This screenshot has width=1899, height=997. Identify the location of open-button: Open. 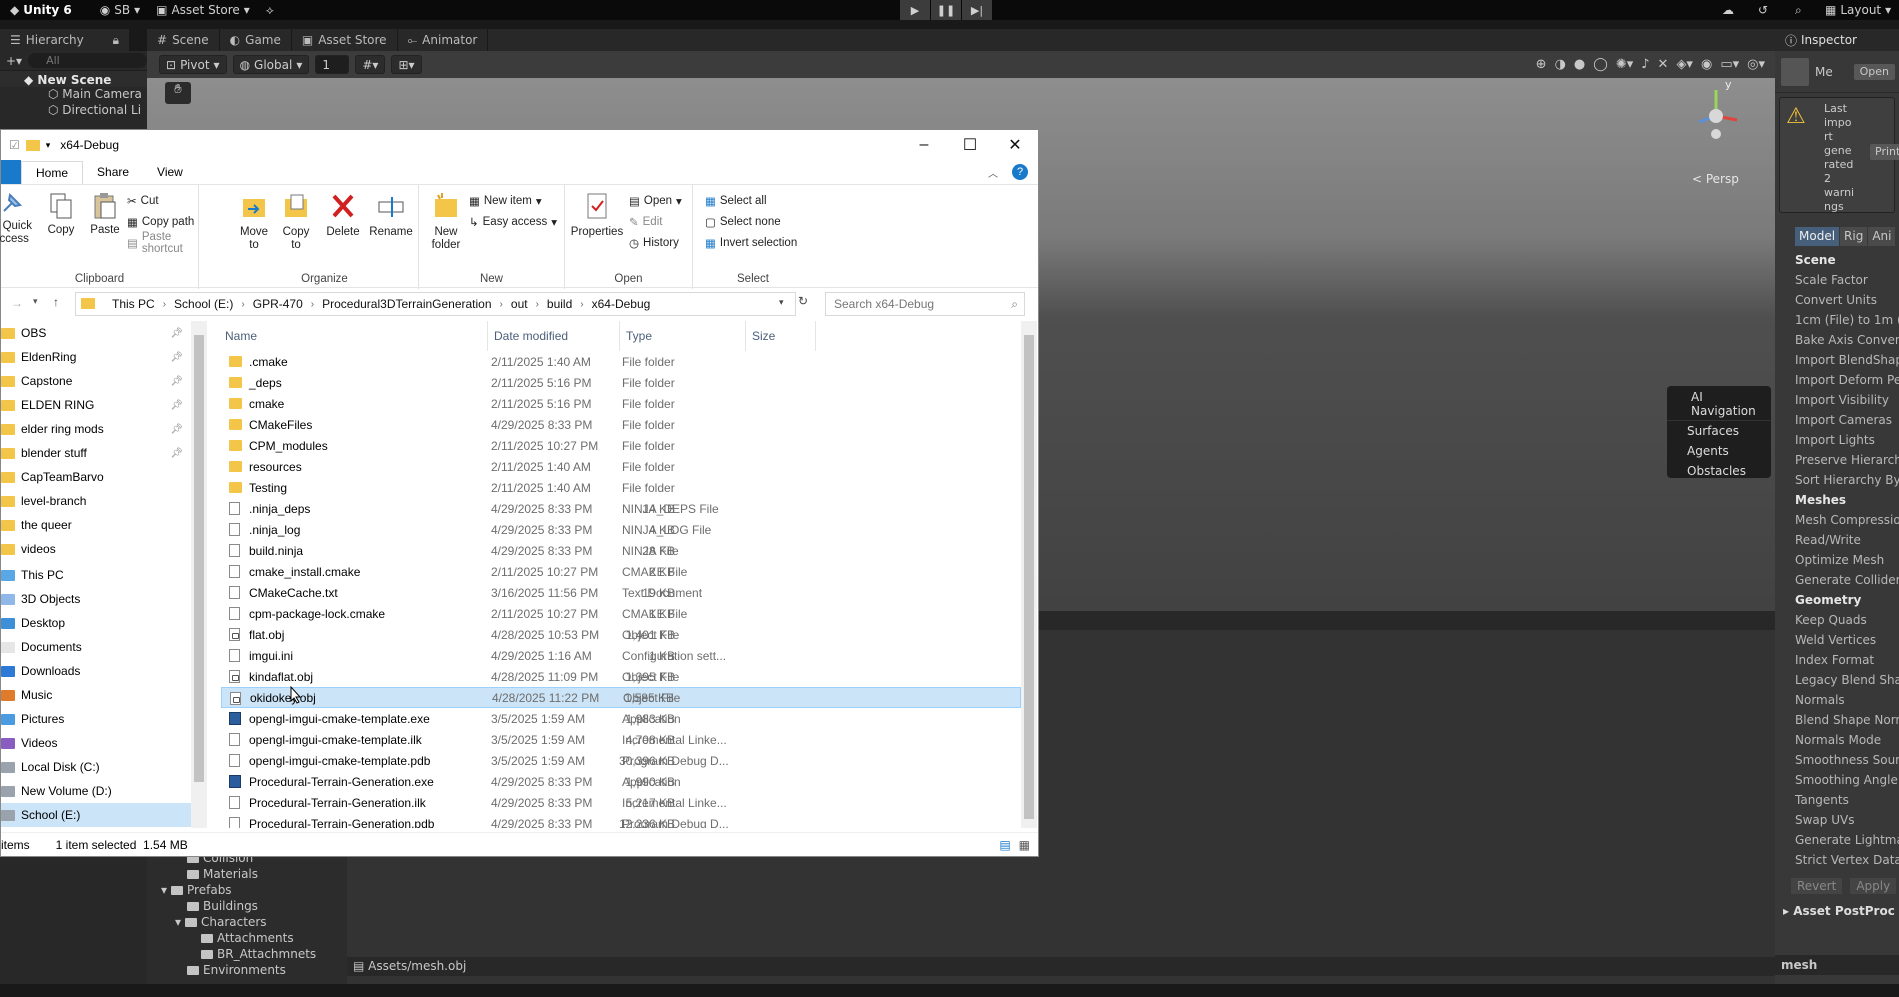
(1874, 71).